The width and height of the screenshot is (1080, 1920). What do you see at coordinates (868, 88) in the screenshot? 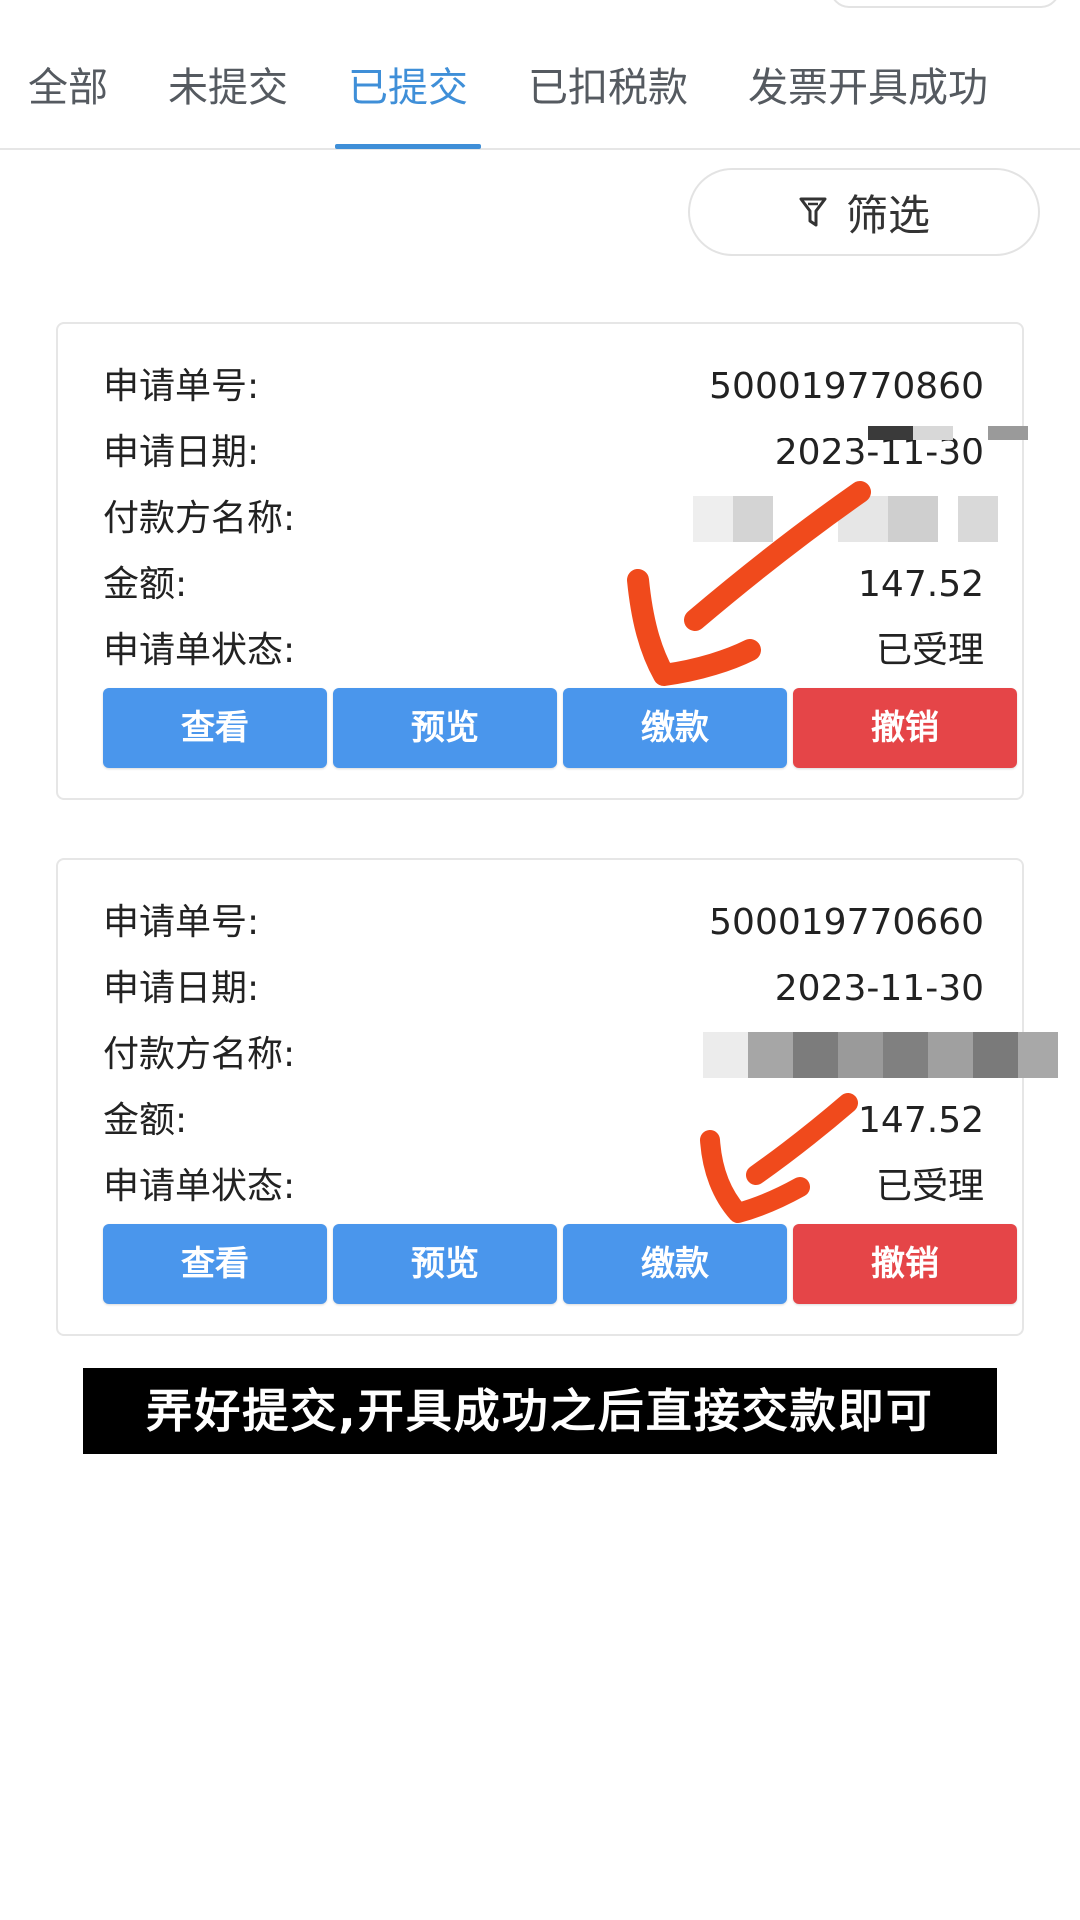
I see `tab-invoice-issued: 发票开具成功` at bounding box center [868, 88].